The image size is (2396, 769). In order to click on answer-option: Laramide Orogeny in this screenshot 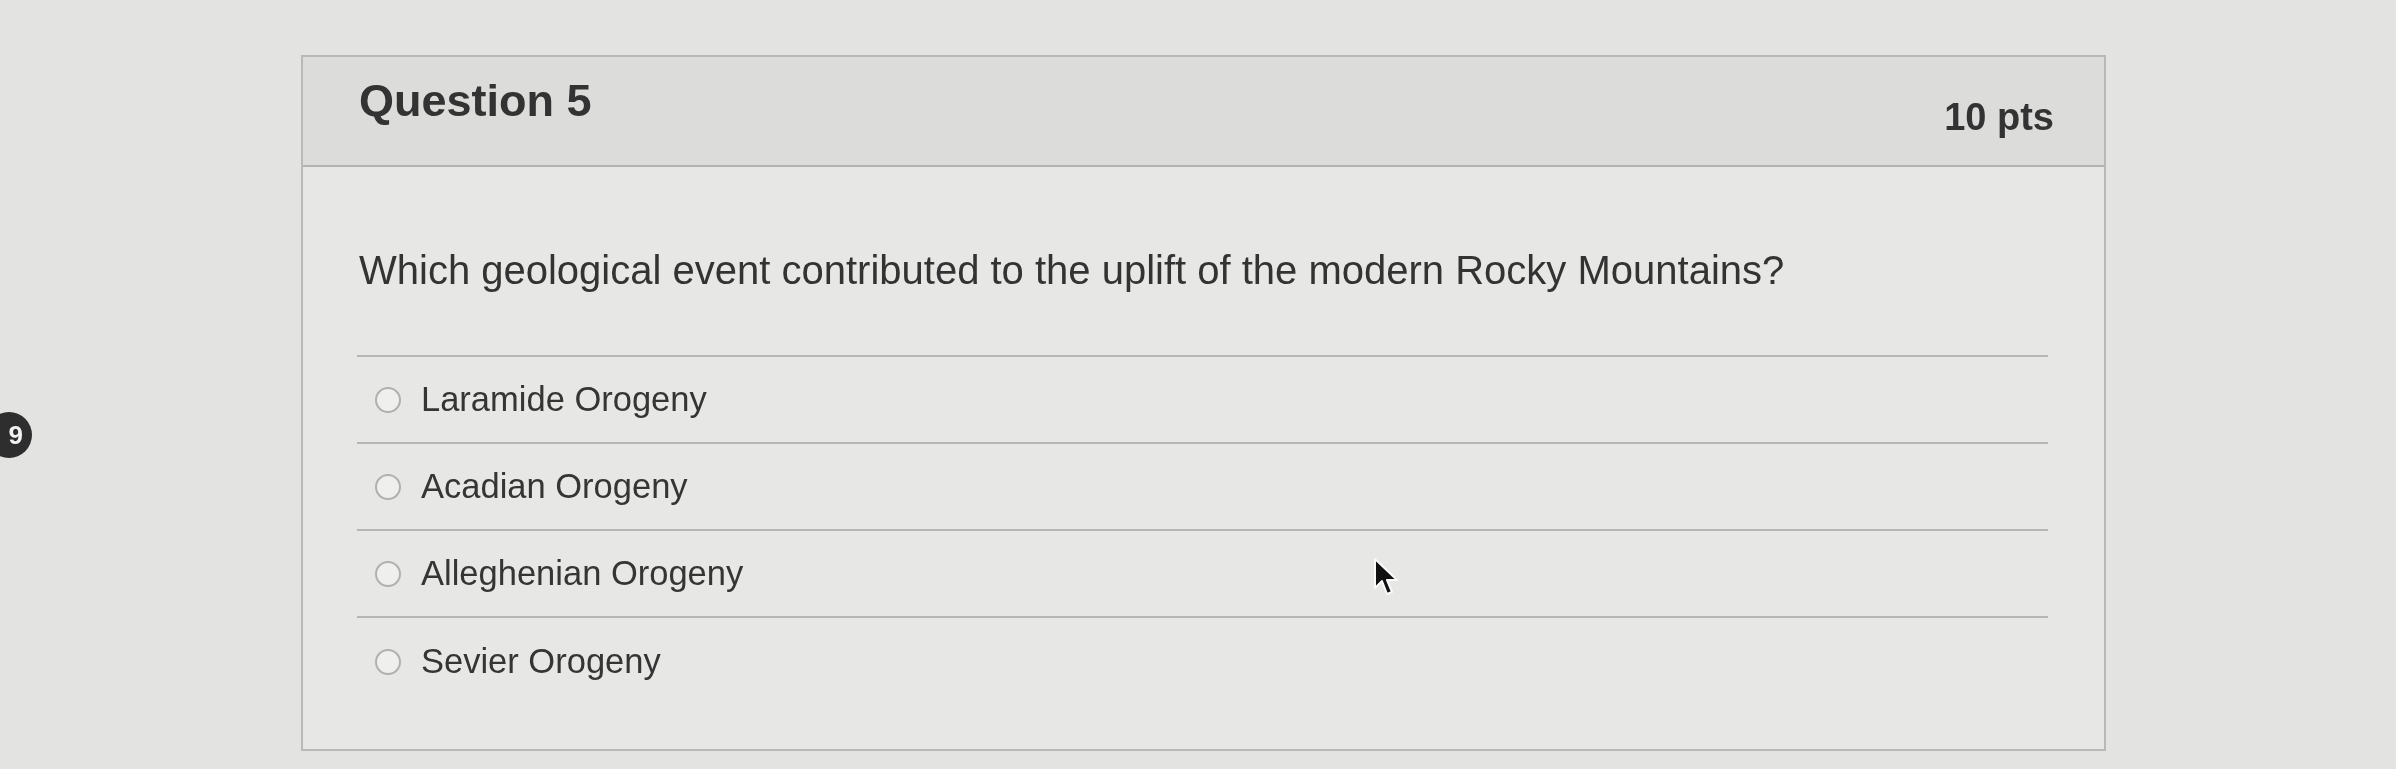, I will do `click(564, 399)`.